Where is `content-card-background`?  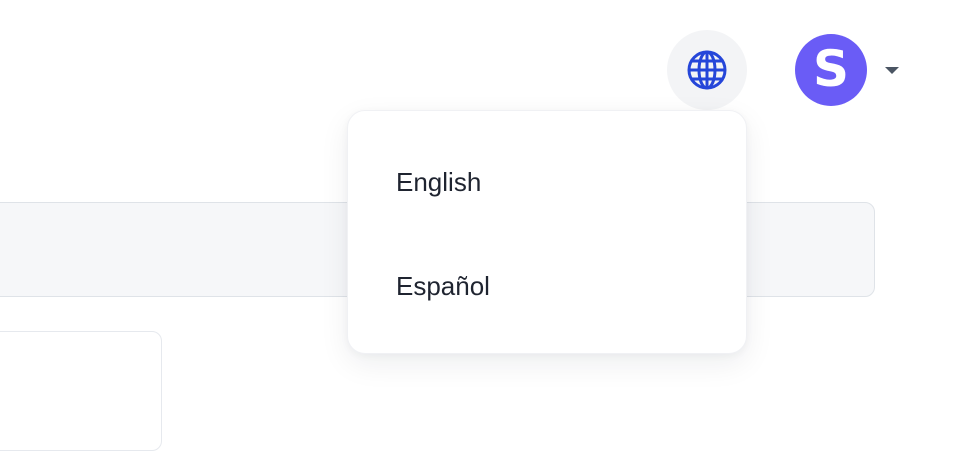 content-card-background is located at coordinates (81, 391).